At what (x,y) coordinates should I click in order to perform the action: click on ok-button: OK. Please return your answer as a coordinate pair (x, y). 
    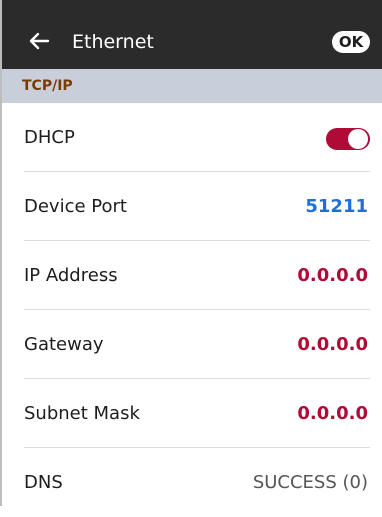
    Looking at the image, I should click on (351, 42).